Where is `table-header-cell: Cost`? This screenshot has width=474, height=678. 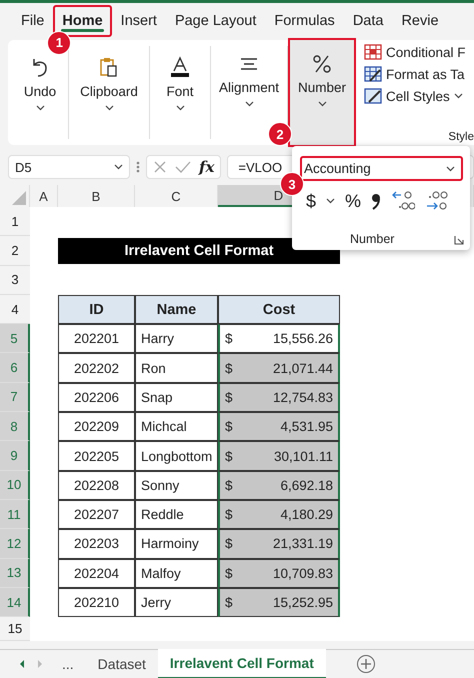 table-header-cell: Cost is located at coordinates (279, 309).